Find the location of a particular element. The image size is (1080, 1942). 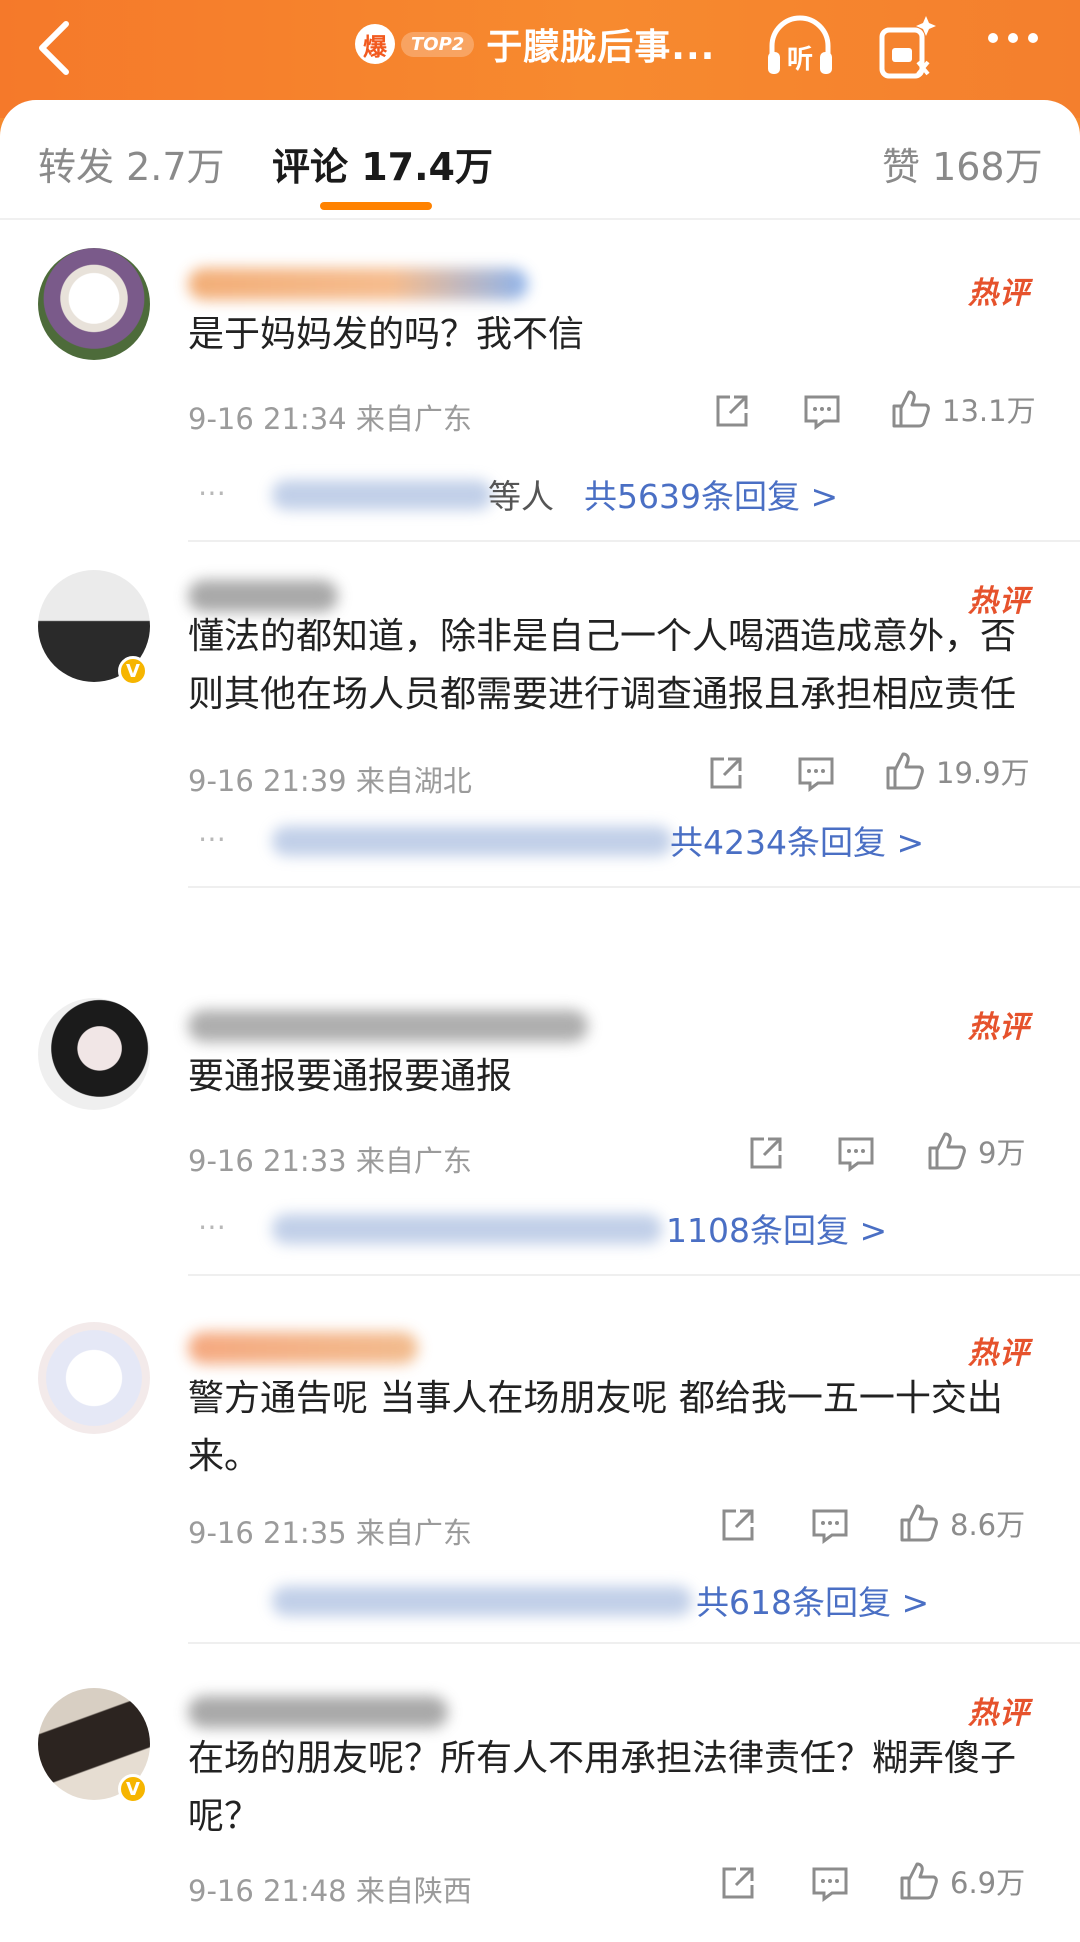

gift-button is located at coordinates (906, 46).